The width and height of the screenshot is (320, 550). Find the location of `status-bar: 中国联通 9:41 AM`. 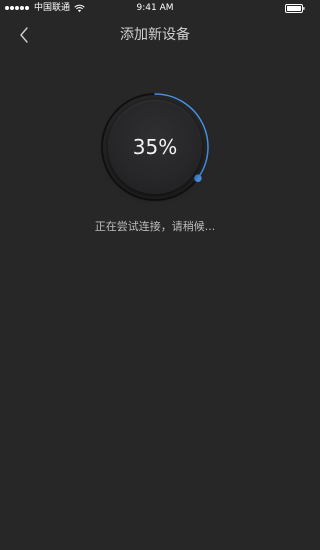

status-bar: 中国联通 9:41 AM is located at coordinates (155, 8).